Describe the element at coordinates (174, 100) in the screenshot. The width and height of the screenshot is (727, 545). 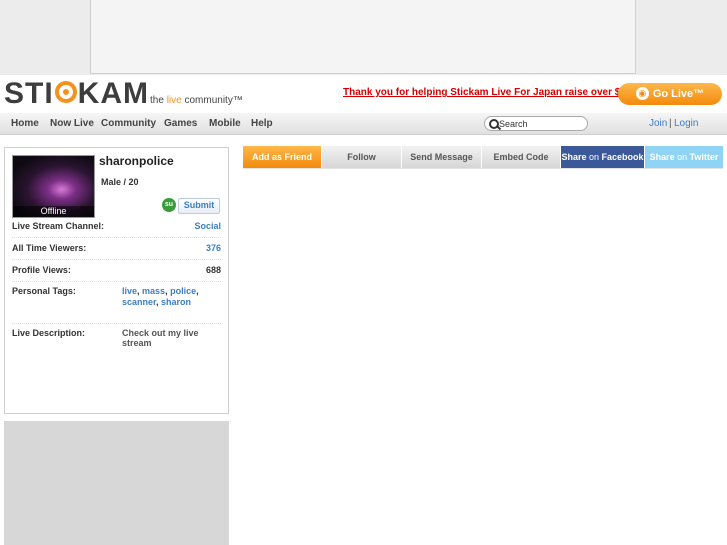
I see `tagline-live: live` at that location.